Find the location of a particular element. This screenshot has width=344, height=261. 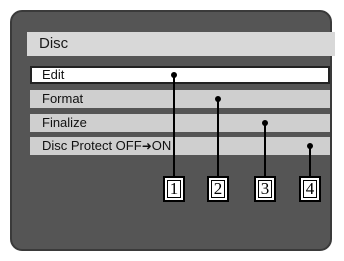

right-arrow-icon: ➜ is located at coordinates (146, 146).